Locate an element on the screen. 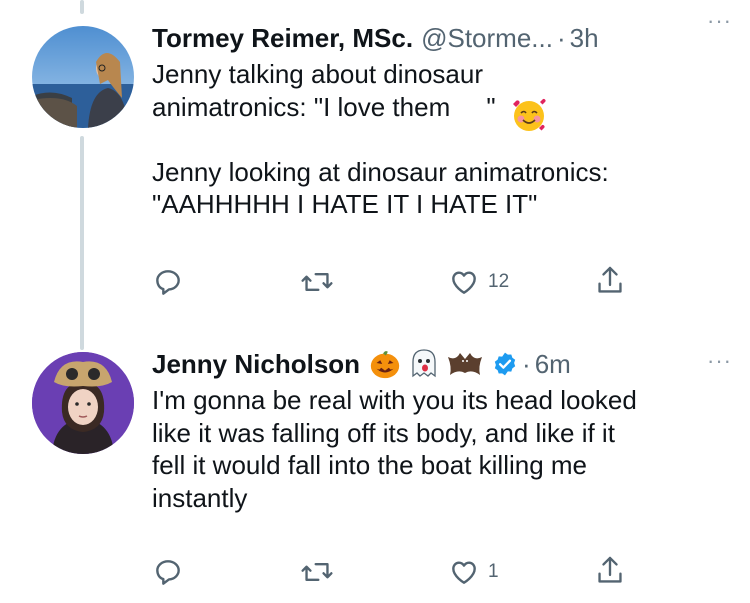  like-button: 1 is located at coordinates (473, 572).